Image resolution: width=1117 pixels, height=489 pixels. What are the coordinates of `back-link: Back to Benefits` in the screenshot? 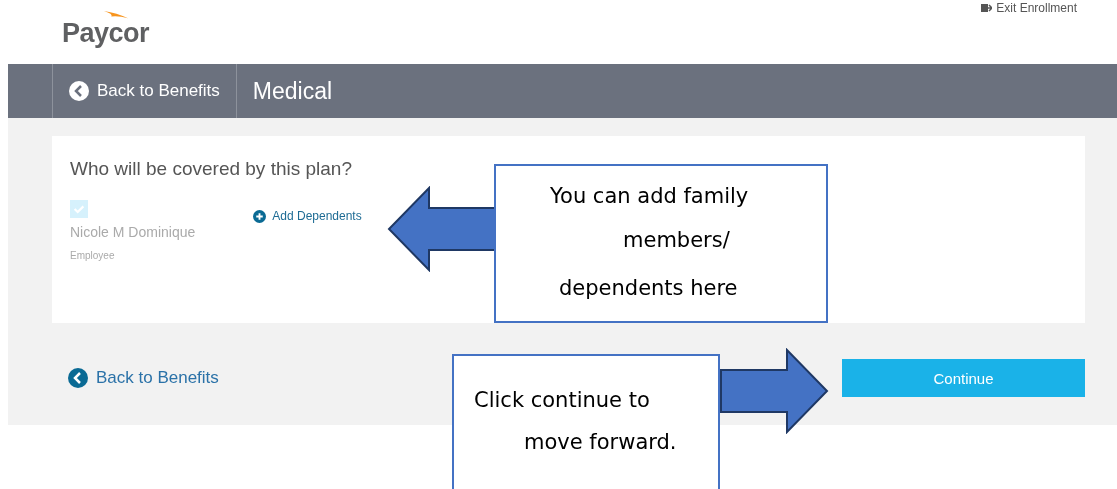 It's located at (143, 378).